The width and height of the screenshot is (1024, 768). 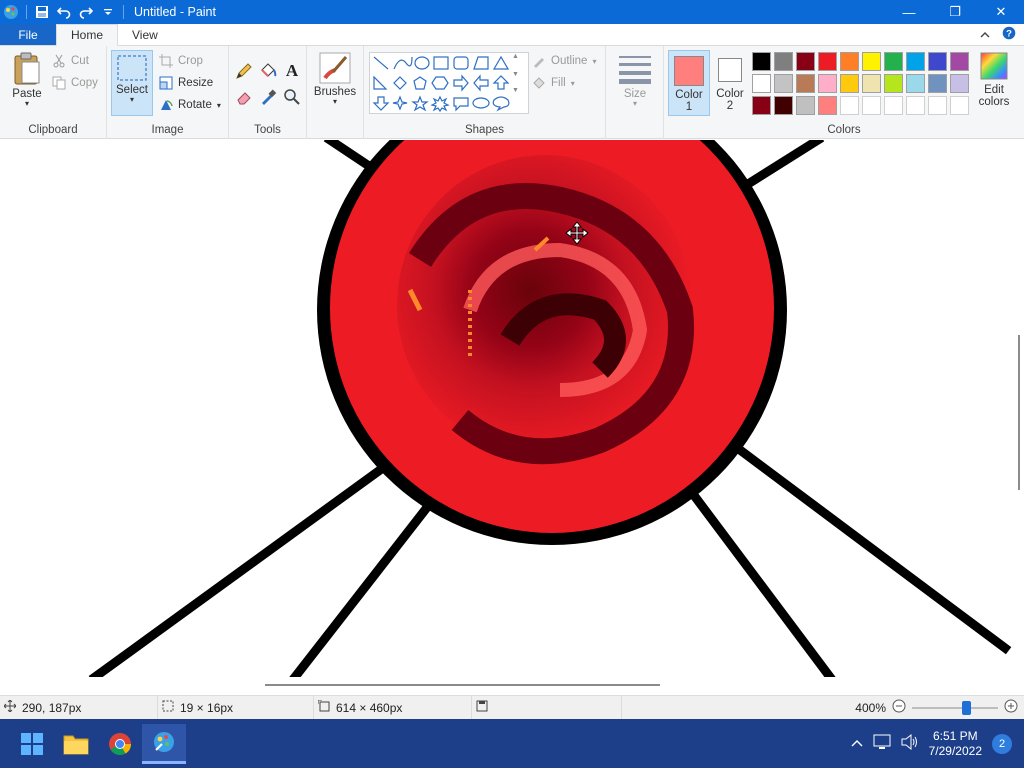 What do you see at coordinates (955, 707) in the screenshot?
I see `zoom-slider` at bounding box center [955, 707].